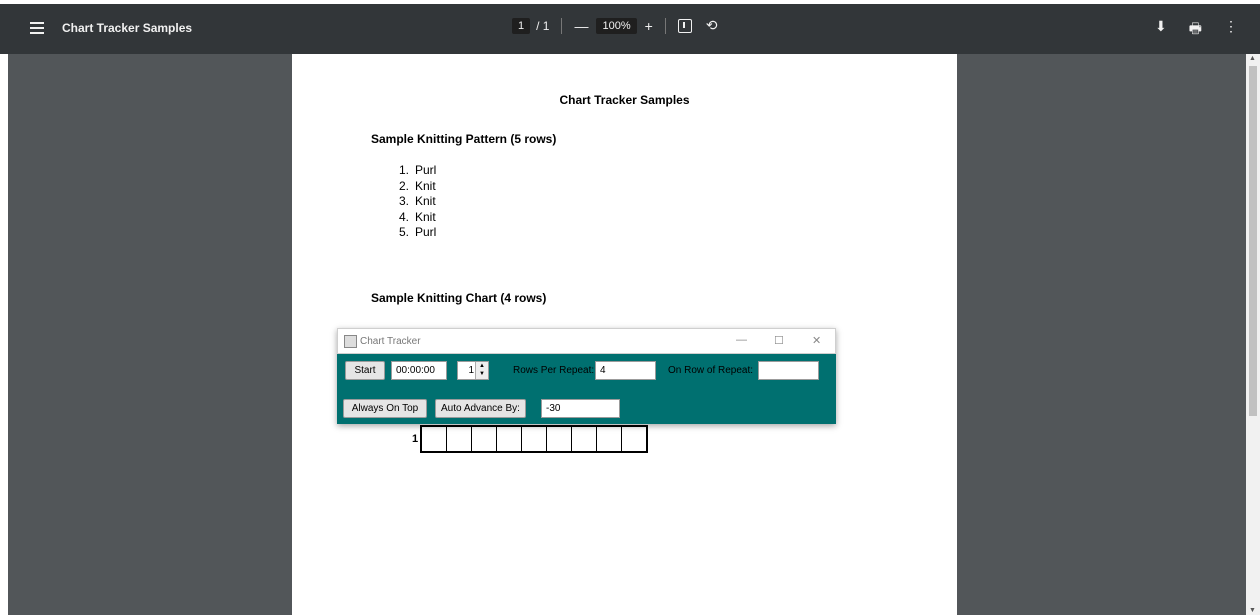  I want to click on toolbar-actions: ⬇ 🖶 ⋮, so click(1196, 30).